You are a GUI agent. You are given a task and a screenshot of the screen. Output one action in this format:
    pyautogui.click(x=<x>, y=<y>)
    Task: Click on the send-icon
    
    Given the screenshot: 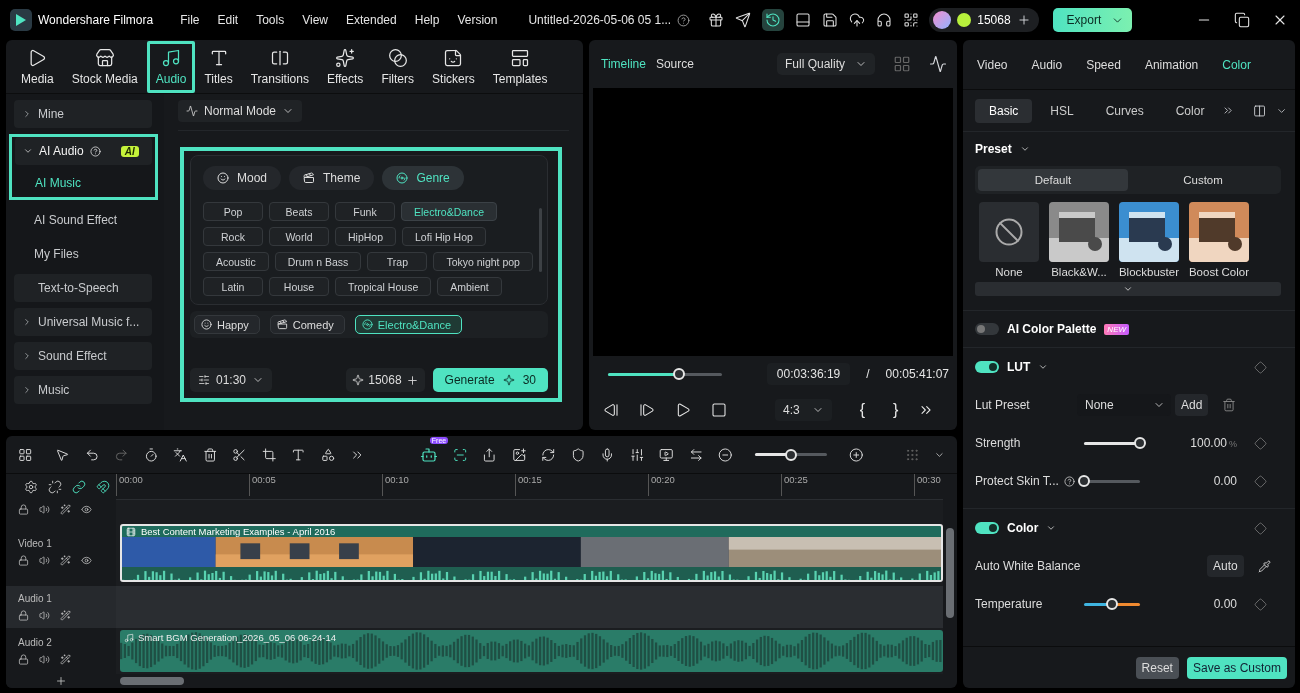 What is the action you would take?
    pyautogui.click(x=743, y=20)
    